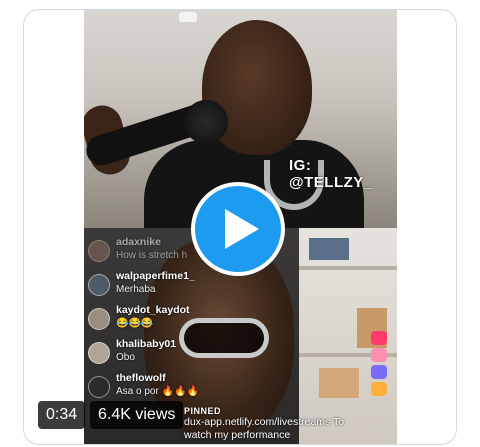  Describe the element at coordinates (188, 319) in the screenshot. I see `live-comment: kaydot_kaydot 😂😂😂` at that location.